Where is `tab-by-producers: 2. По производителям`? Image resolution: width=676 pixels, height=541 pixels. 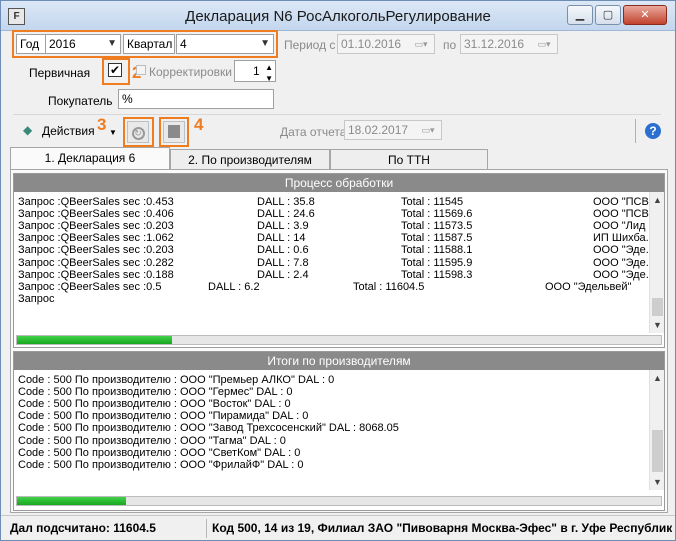 tab-by-producers: 2. По производителям is located at coordinates (250, 159).